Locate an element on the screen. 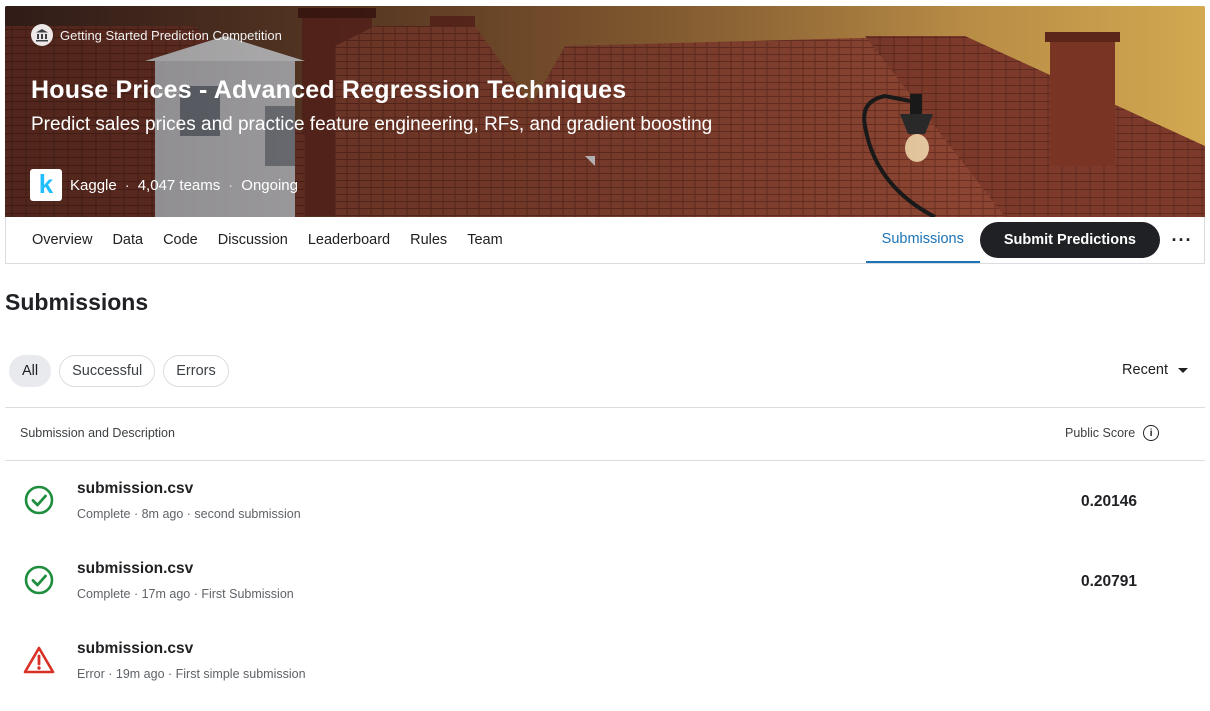  tab-team: Team is located at coordinates (484, 240).